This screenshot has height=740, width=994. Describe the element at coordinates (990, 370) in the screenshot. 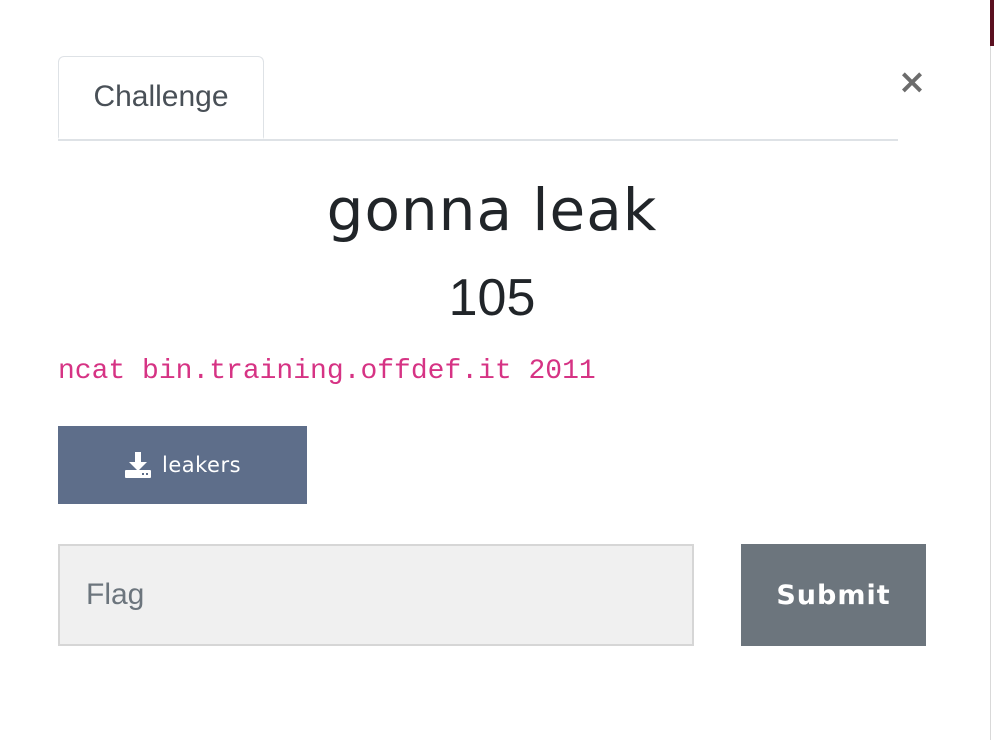

I see `window-edge` at that location.